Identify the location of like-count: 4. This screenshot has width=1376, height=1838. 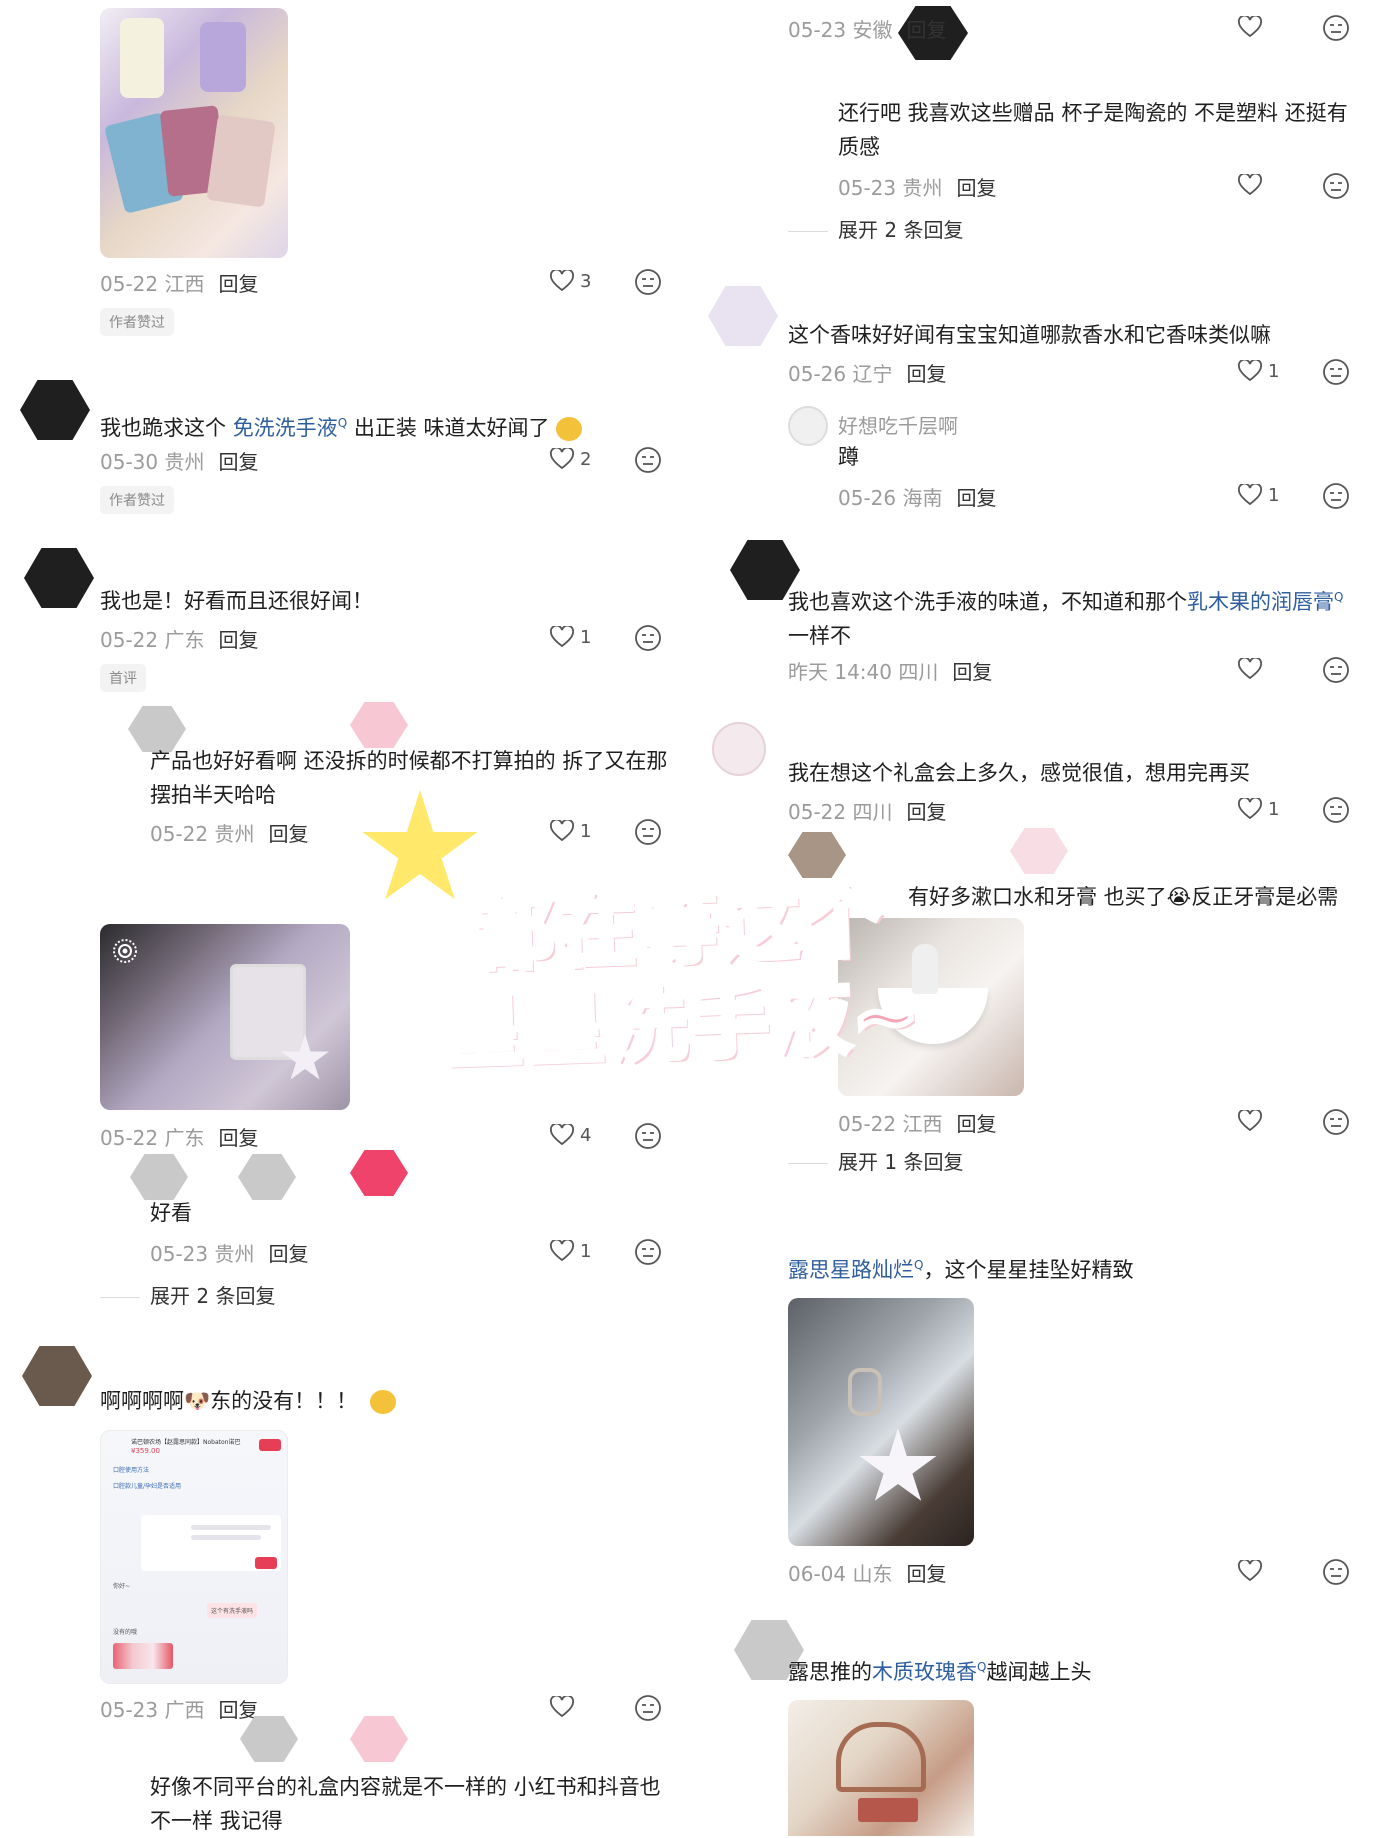
(586, 1135).